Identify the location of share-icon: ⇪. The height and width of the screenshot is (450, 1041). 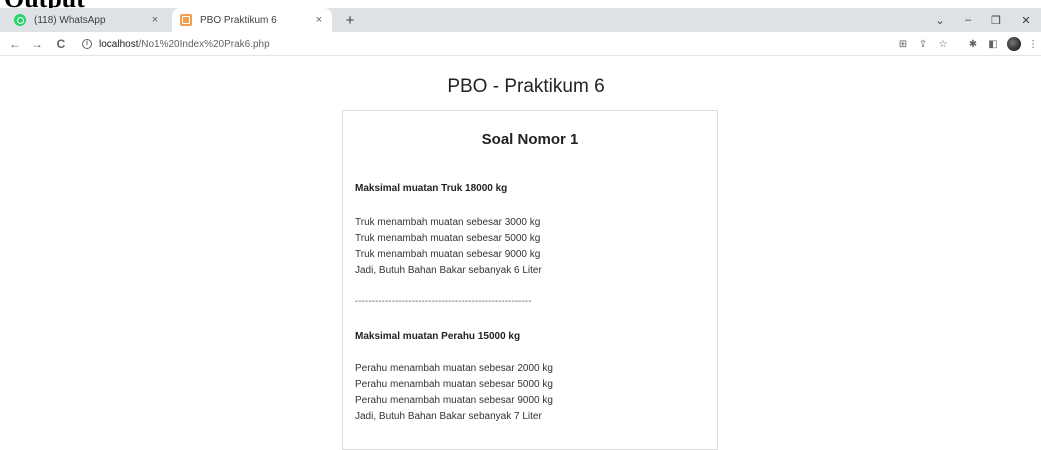
(923, 44).